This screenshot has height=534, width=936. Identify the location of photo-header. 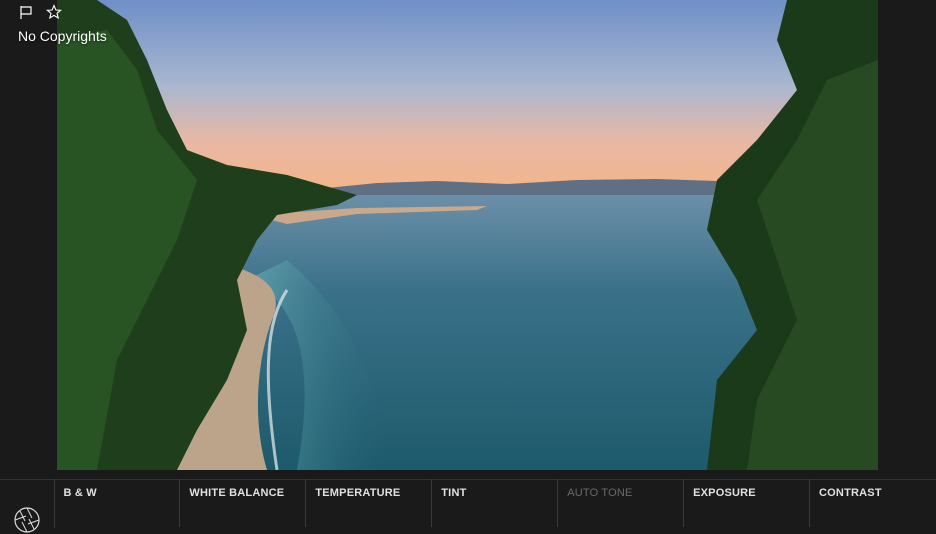
(40, 12).